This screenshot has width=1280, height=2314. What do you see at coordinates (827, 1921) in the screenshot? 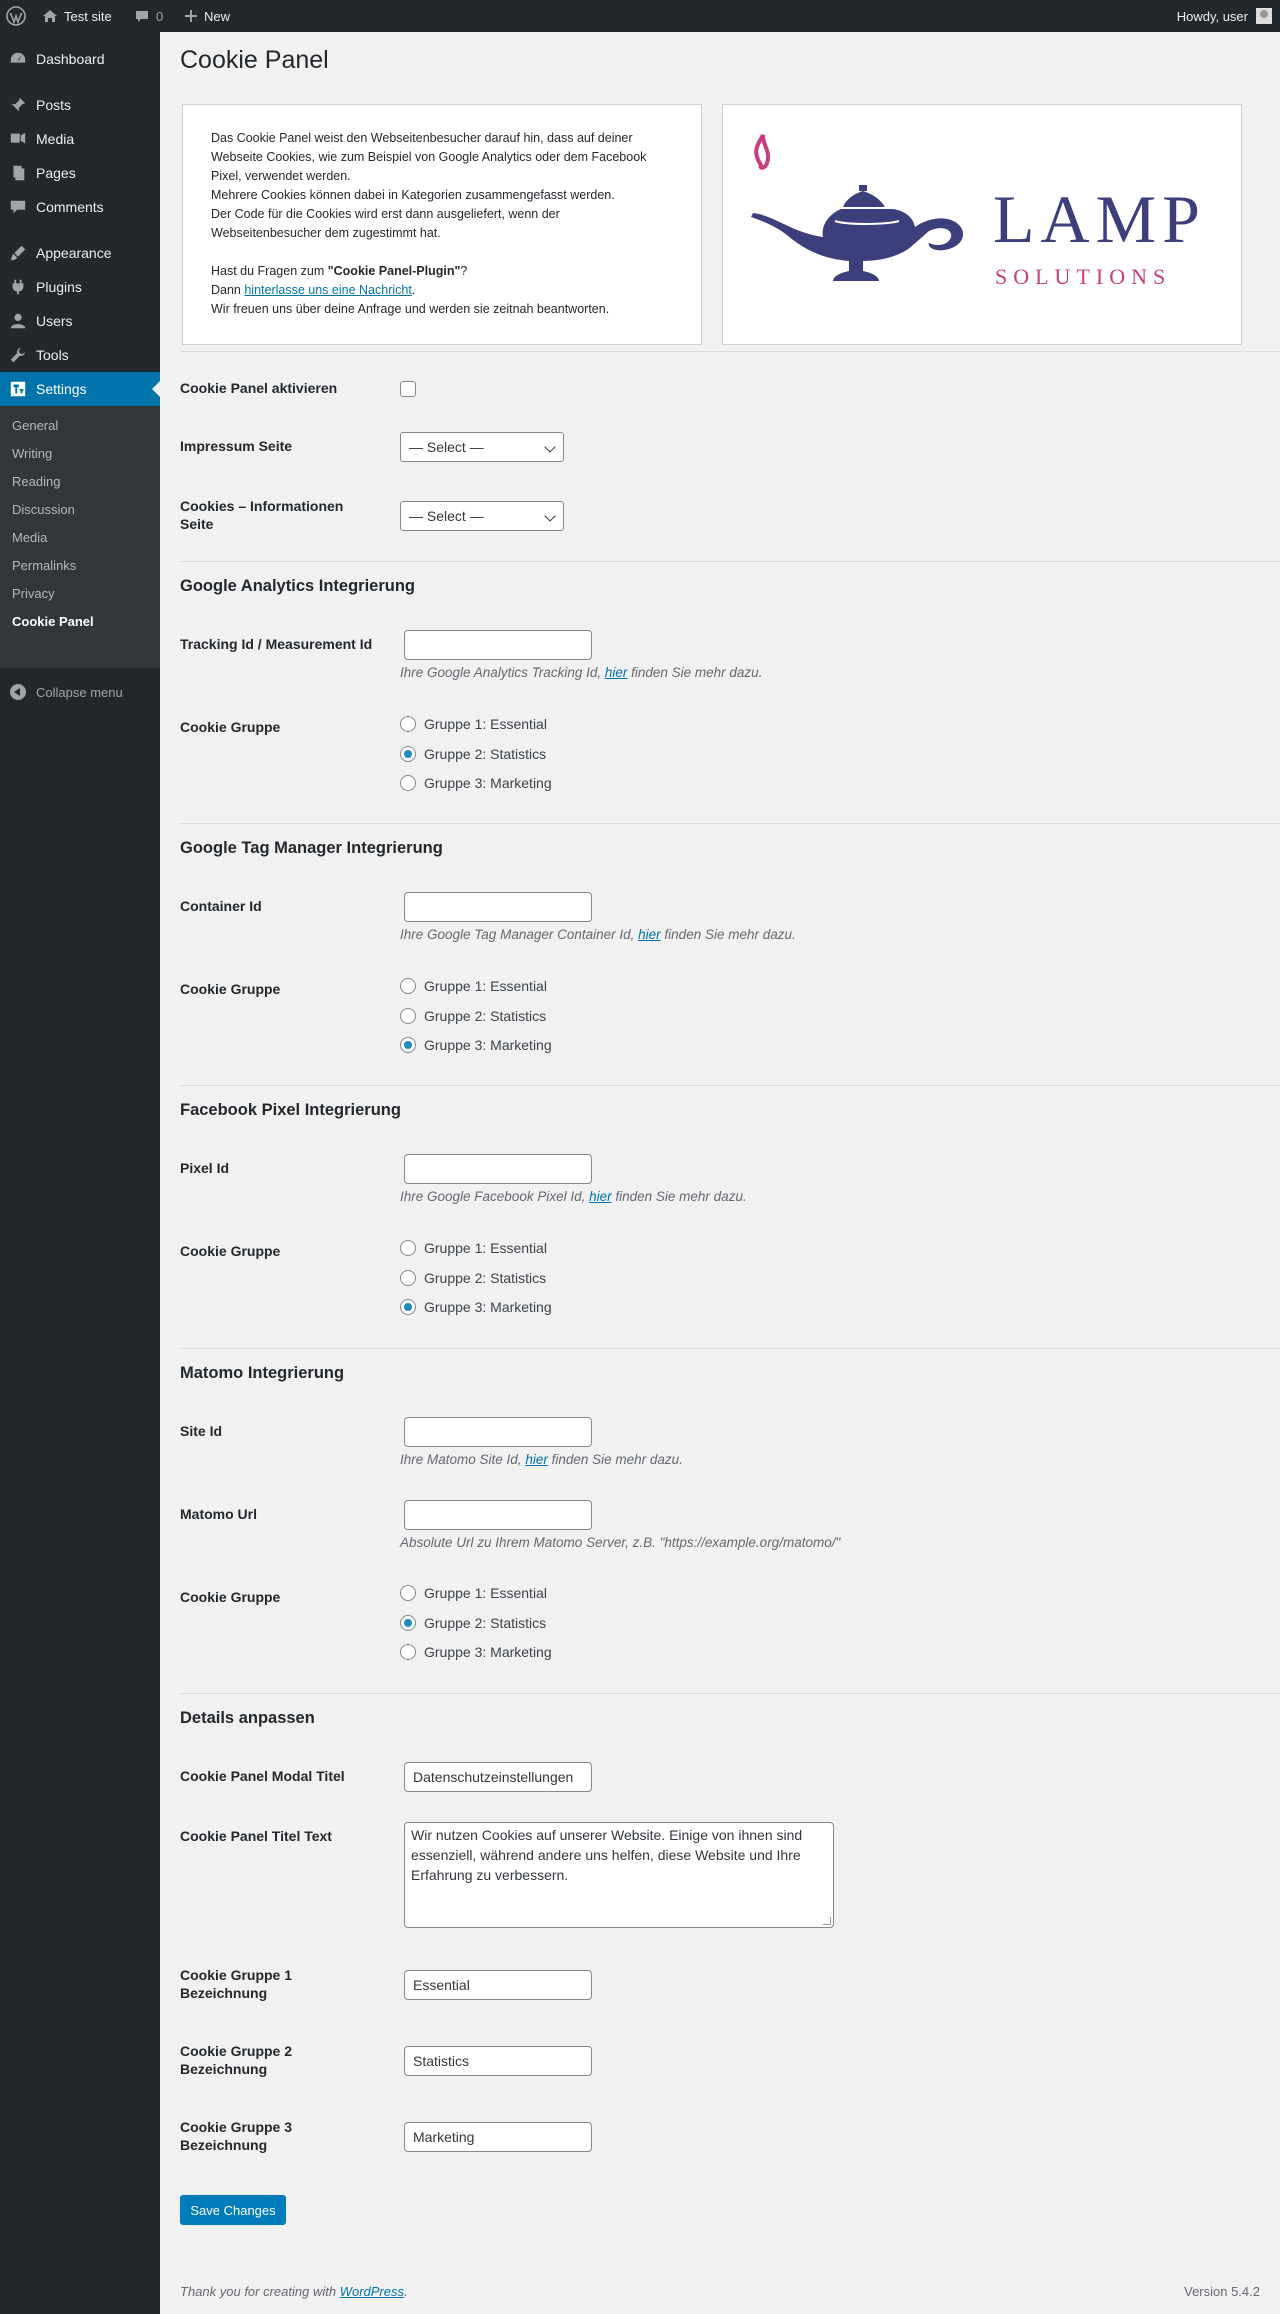
I see `resize-handle-icon` at bounding box center [827, 1921].